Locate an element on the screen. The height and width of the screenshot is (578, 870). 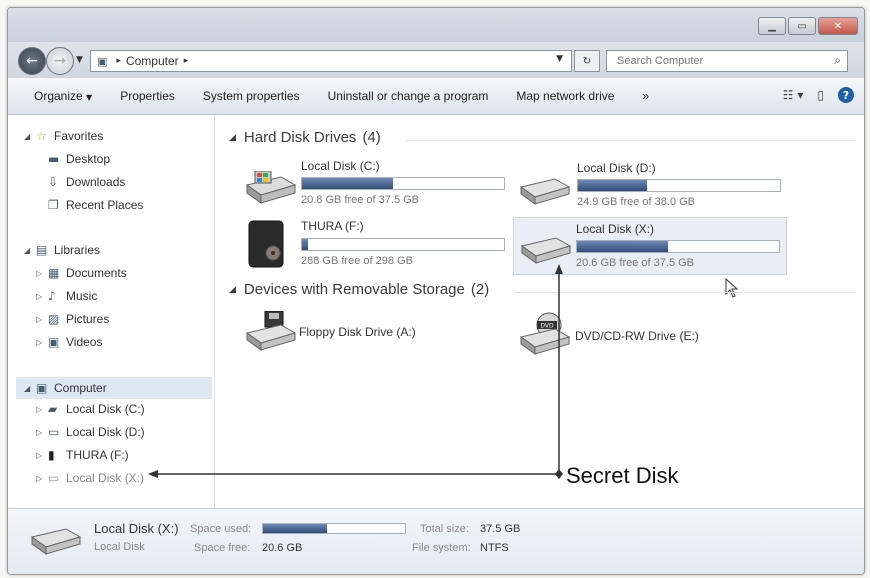
details-usage-fill is located at coordinates (295, 528).